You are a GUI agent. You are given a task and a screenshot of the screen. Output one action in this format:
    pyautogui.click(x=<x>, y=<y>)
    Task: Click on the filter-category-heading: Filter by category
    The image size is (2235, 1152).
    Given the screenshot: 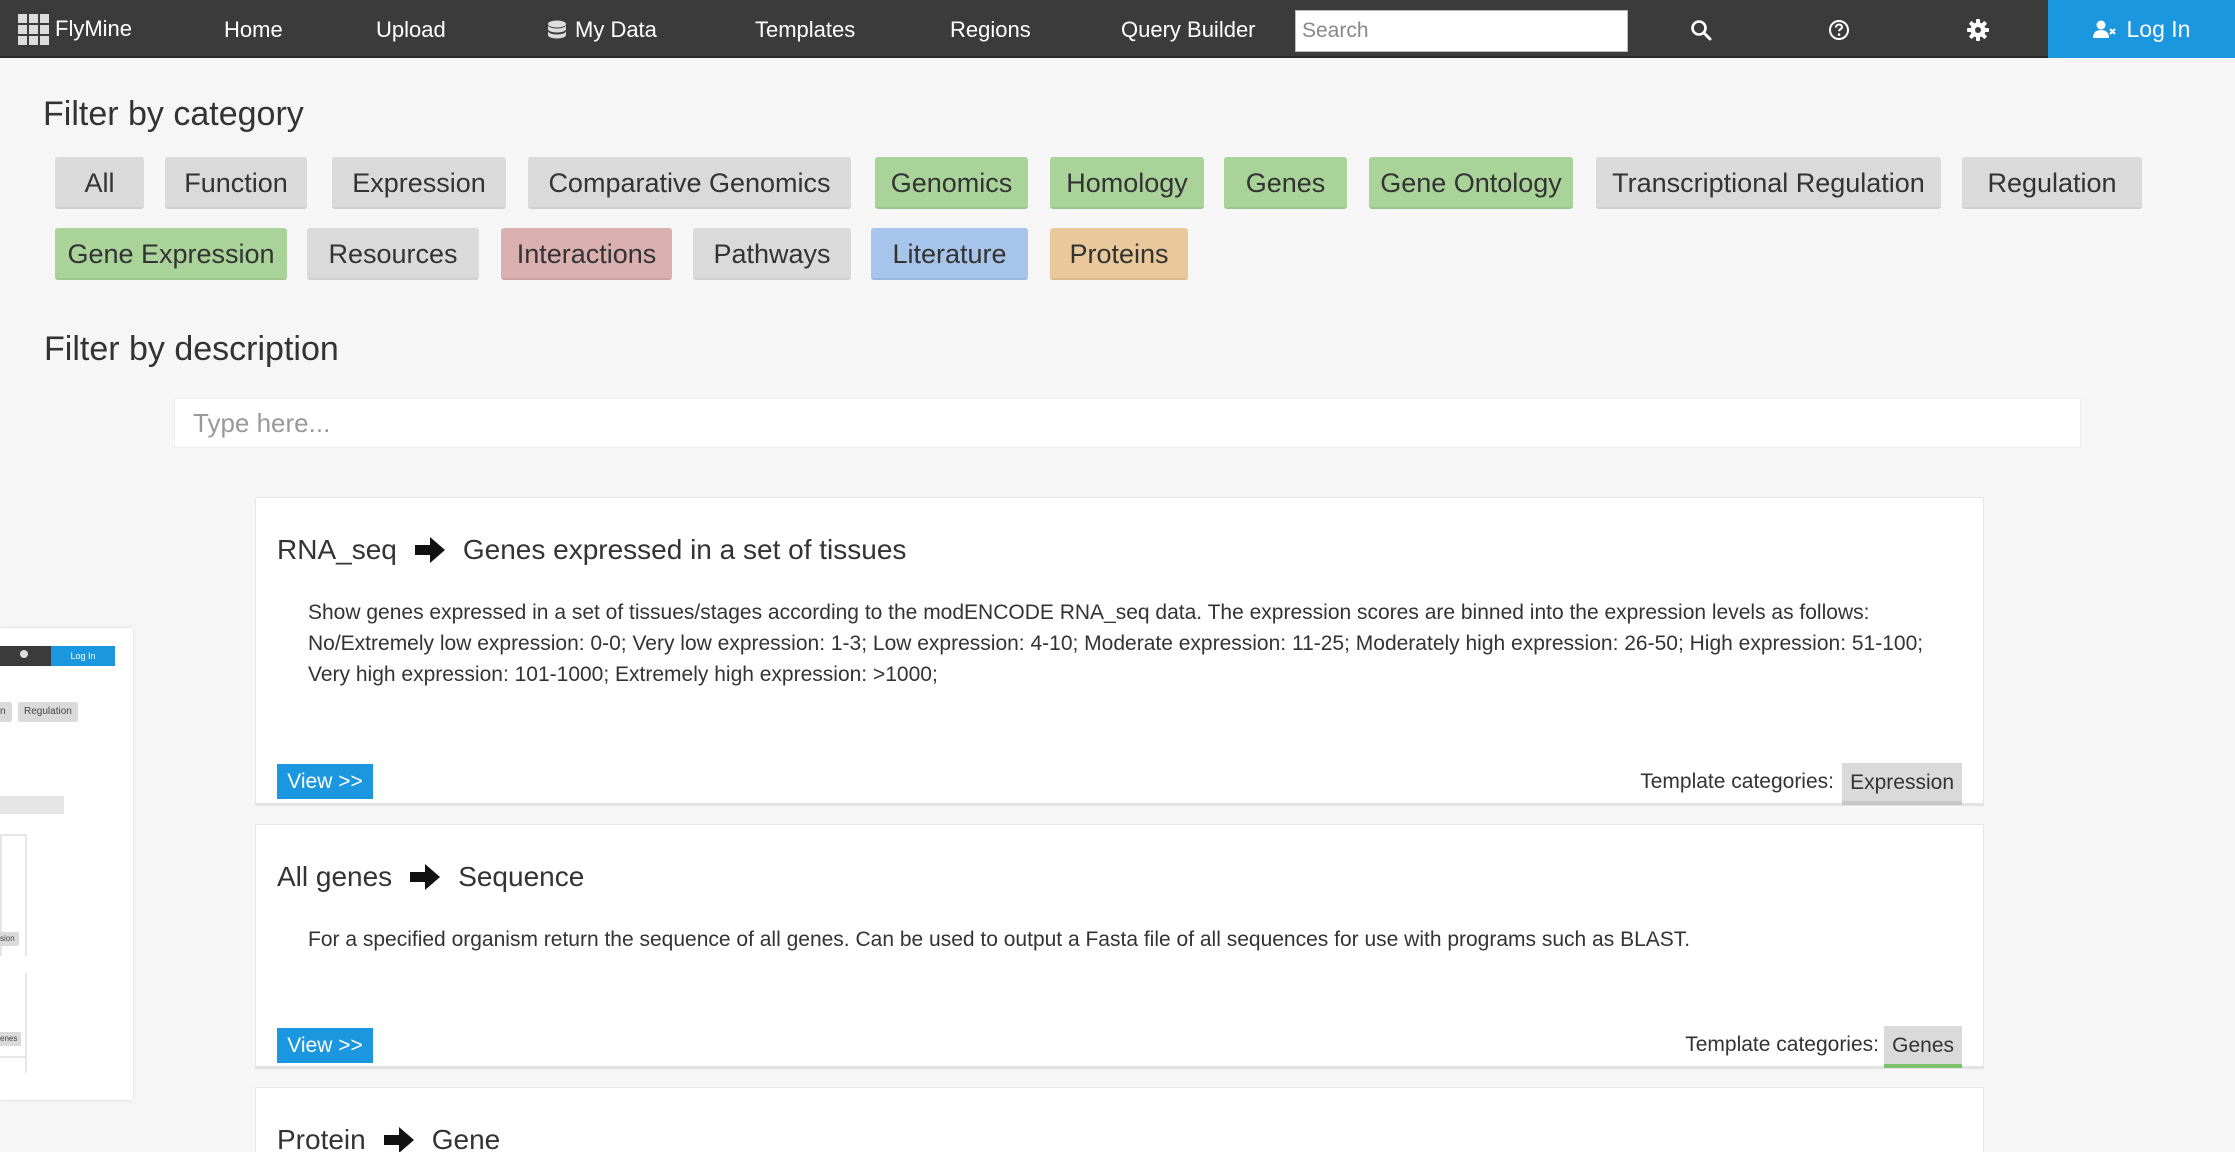 What is the action you would take?
    pyautogui.click(x=173, y=114)
    